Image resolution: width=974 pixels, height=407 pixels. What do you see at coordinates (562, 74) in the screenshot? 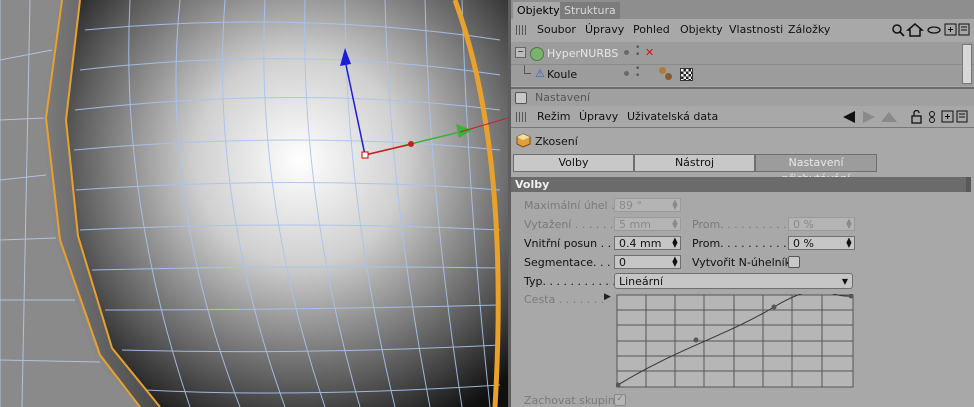
I see `object-name-sphere: Koule` at bounding box center [562, 74].